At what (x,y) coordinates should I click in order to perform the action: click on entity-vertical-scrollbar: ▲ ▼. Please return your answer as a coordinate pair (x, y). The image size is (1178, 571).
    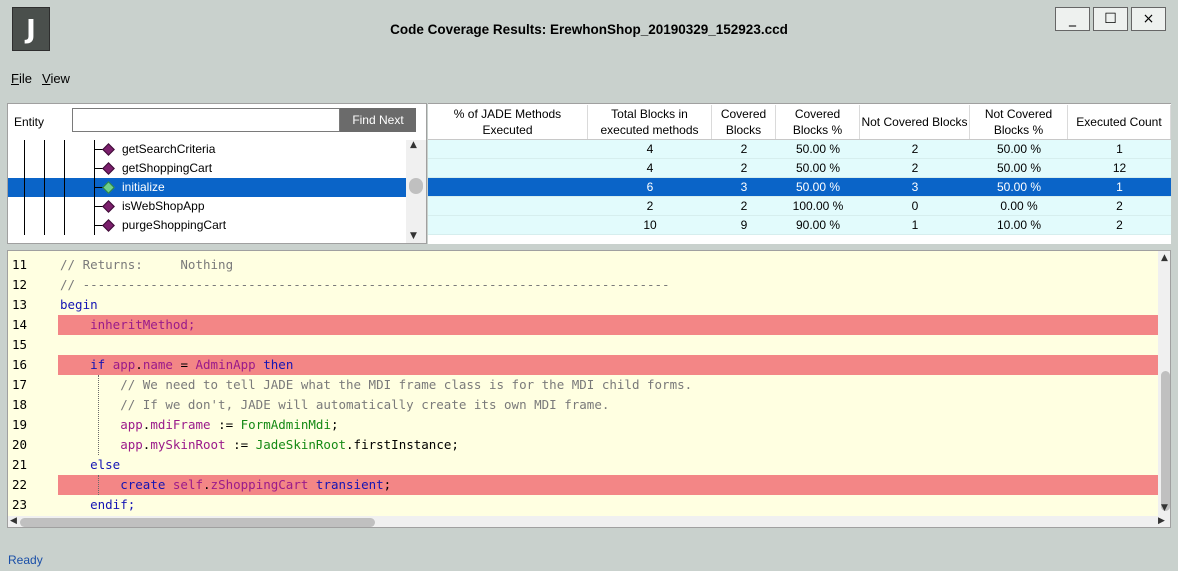
    Looking at the image, I should click on (416, 191).